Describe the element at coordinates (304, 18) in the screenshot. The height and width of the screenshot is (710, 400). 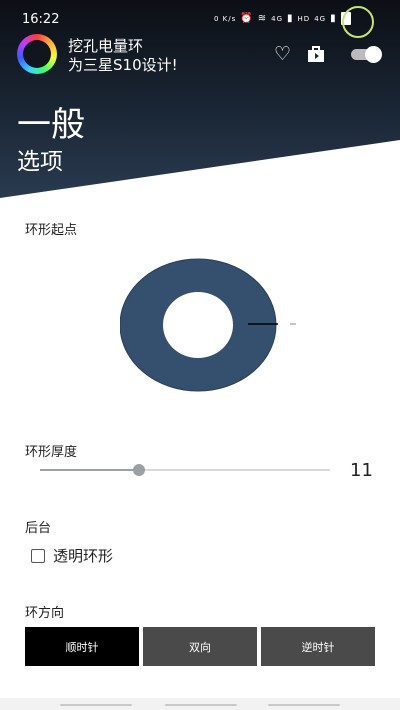
I see `hd-label: HD` at that location.